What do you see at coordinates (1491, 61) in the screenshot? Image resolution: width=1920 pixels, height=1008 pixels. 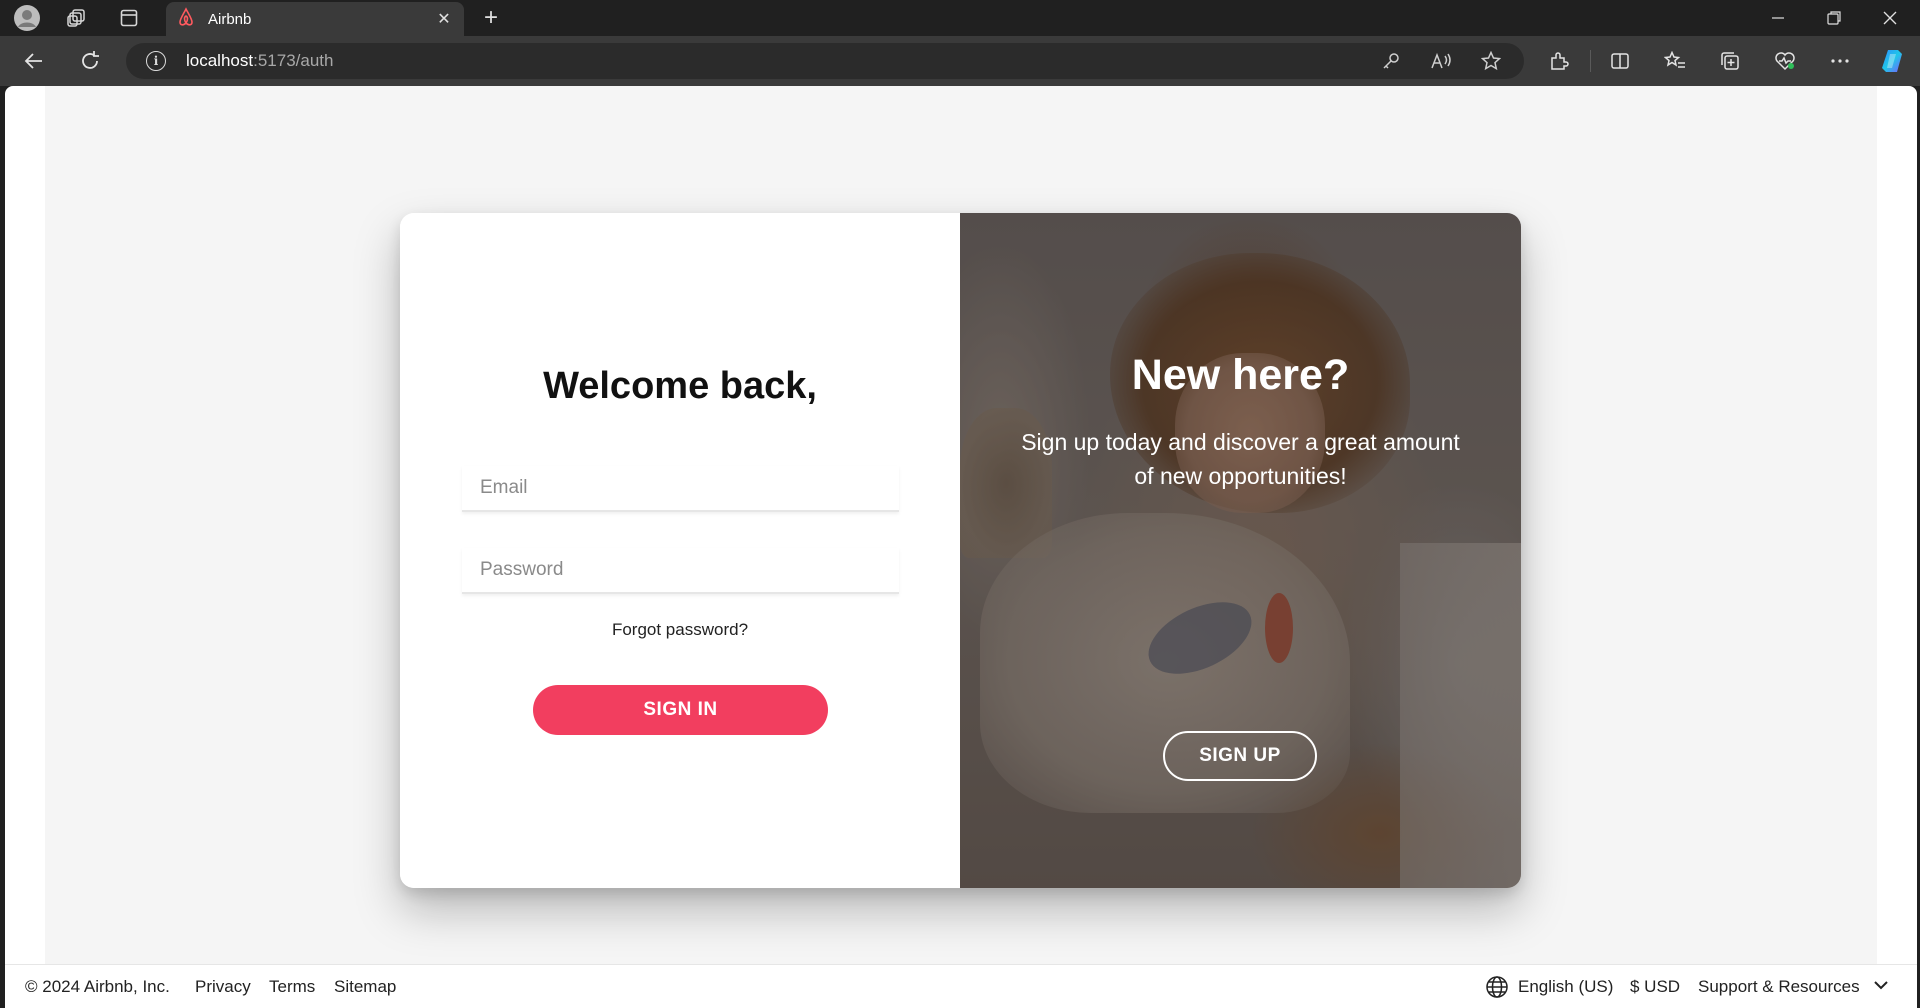 I see `favorite-star-icon` at bounding box center [1491, 61].